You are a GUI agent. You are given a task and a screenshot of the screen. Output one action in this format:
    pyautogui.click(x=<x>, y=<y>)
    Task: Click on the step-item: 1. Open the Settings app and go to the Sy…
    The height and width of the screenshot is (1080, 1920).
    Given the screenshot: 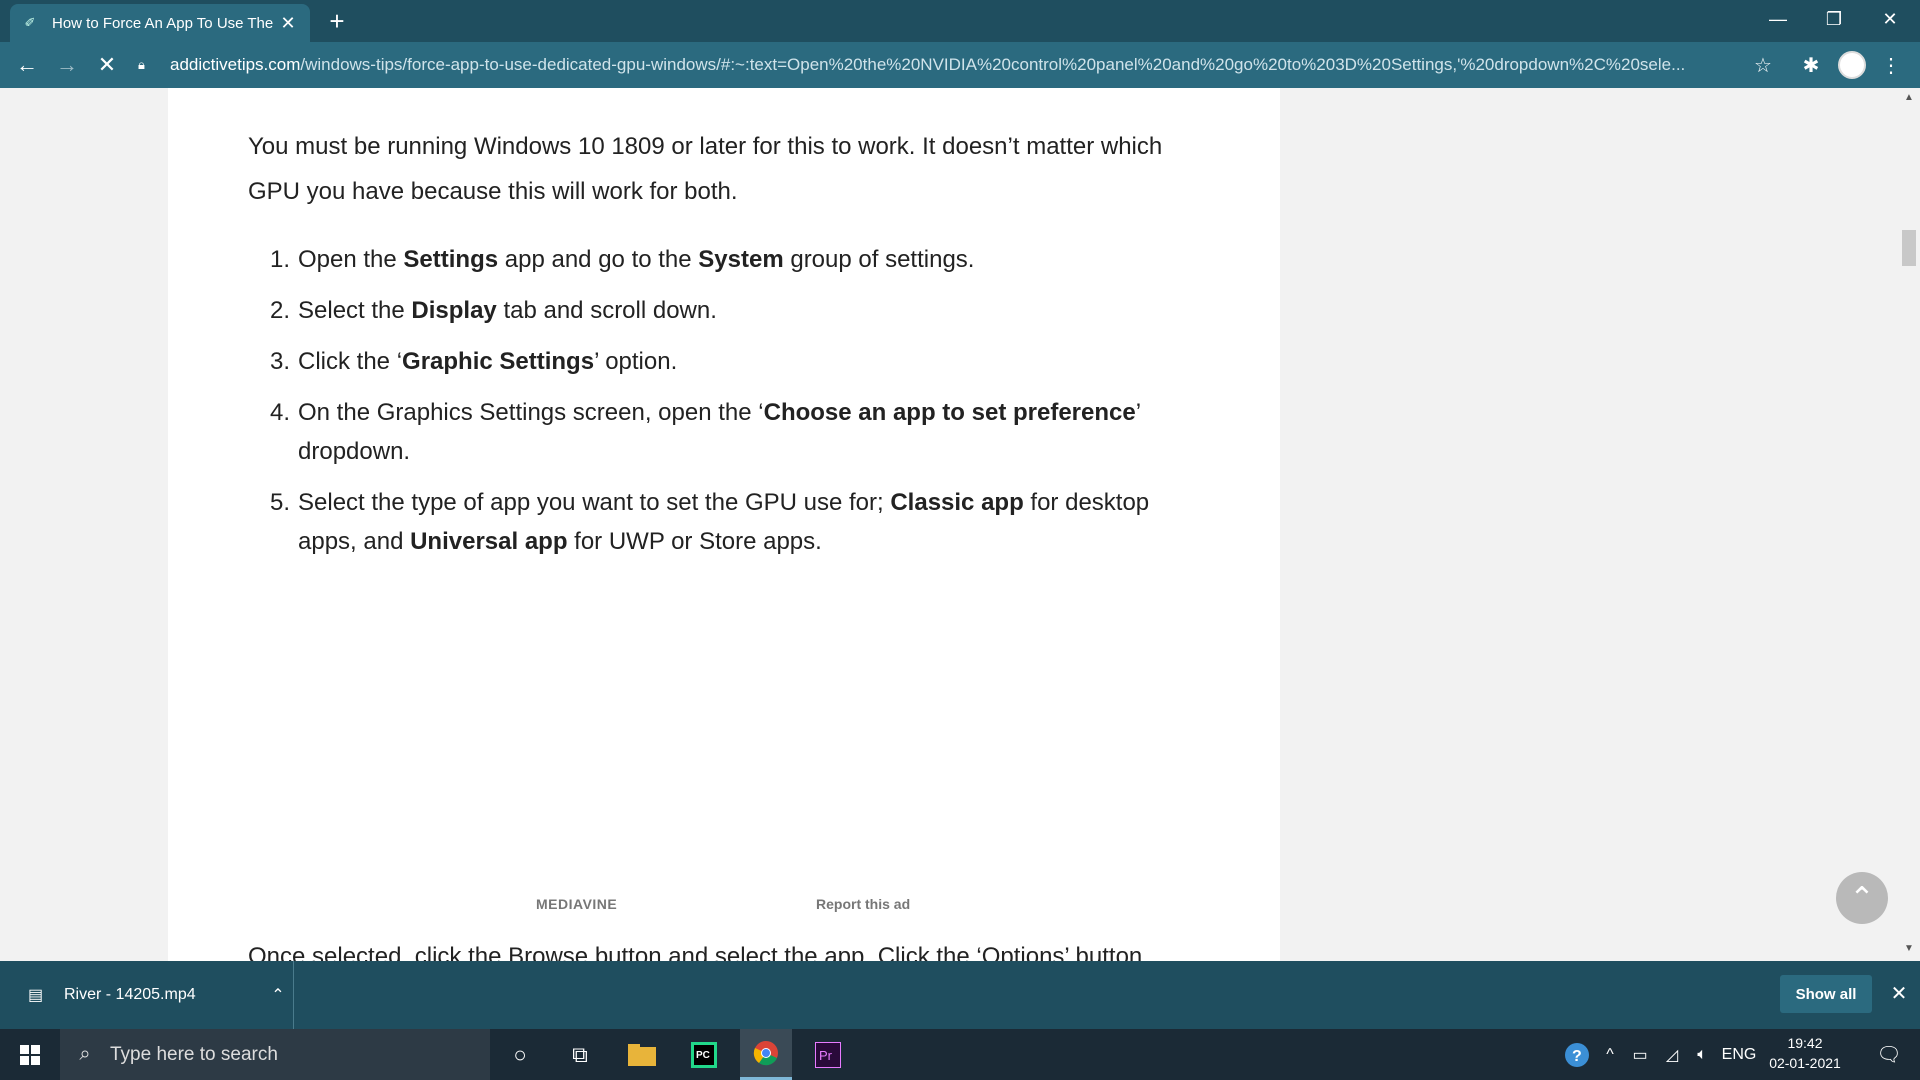 What is the action you would take?
    pyautogui.click(x=728, y=259)
    